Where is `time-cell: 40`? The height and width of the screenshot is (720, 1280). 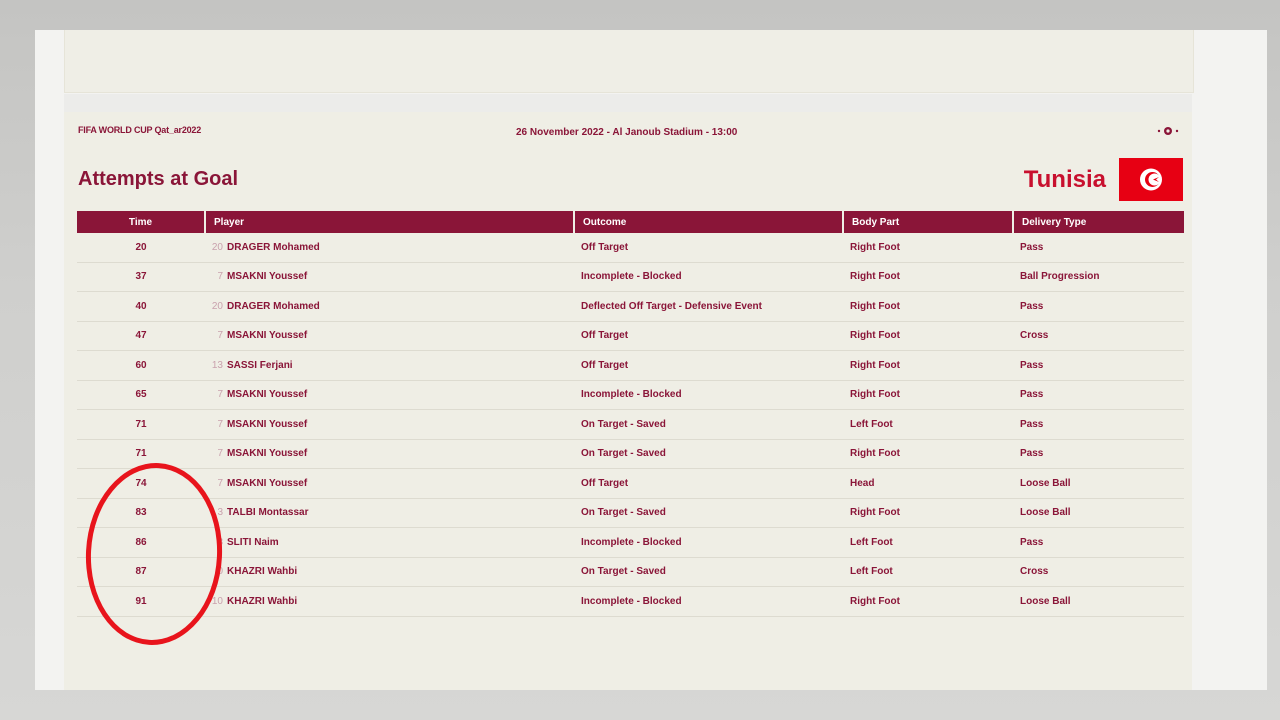 time-cell: 40 is located at coordinates (141, 306).